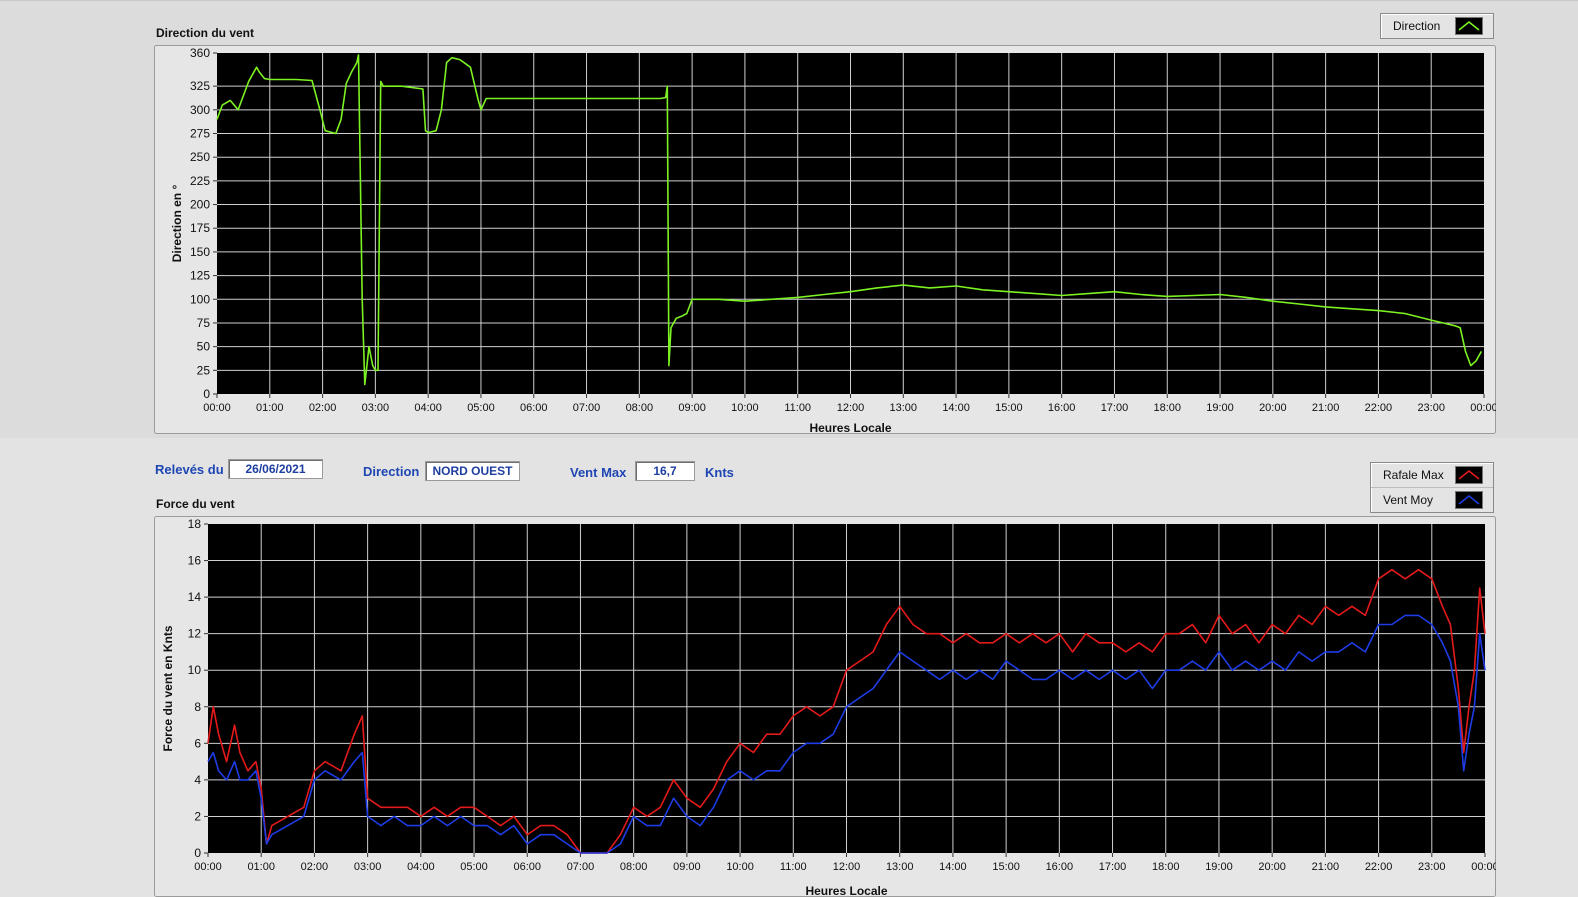  I want to click on legend-label-rafale-max: Rafale Max, so click(1413, 475).